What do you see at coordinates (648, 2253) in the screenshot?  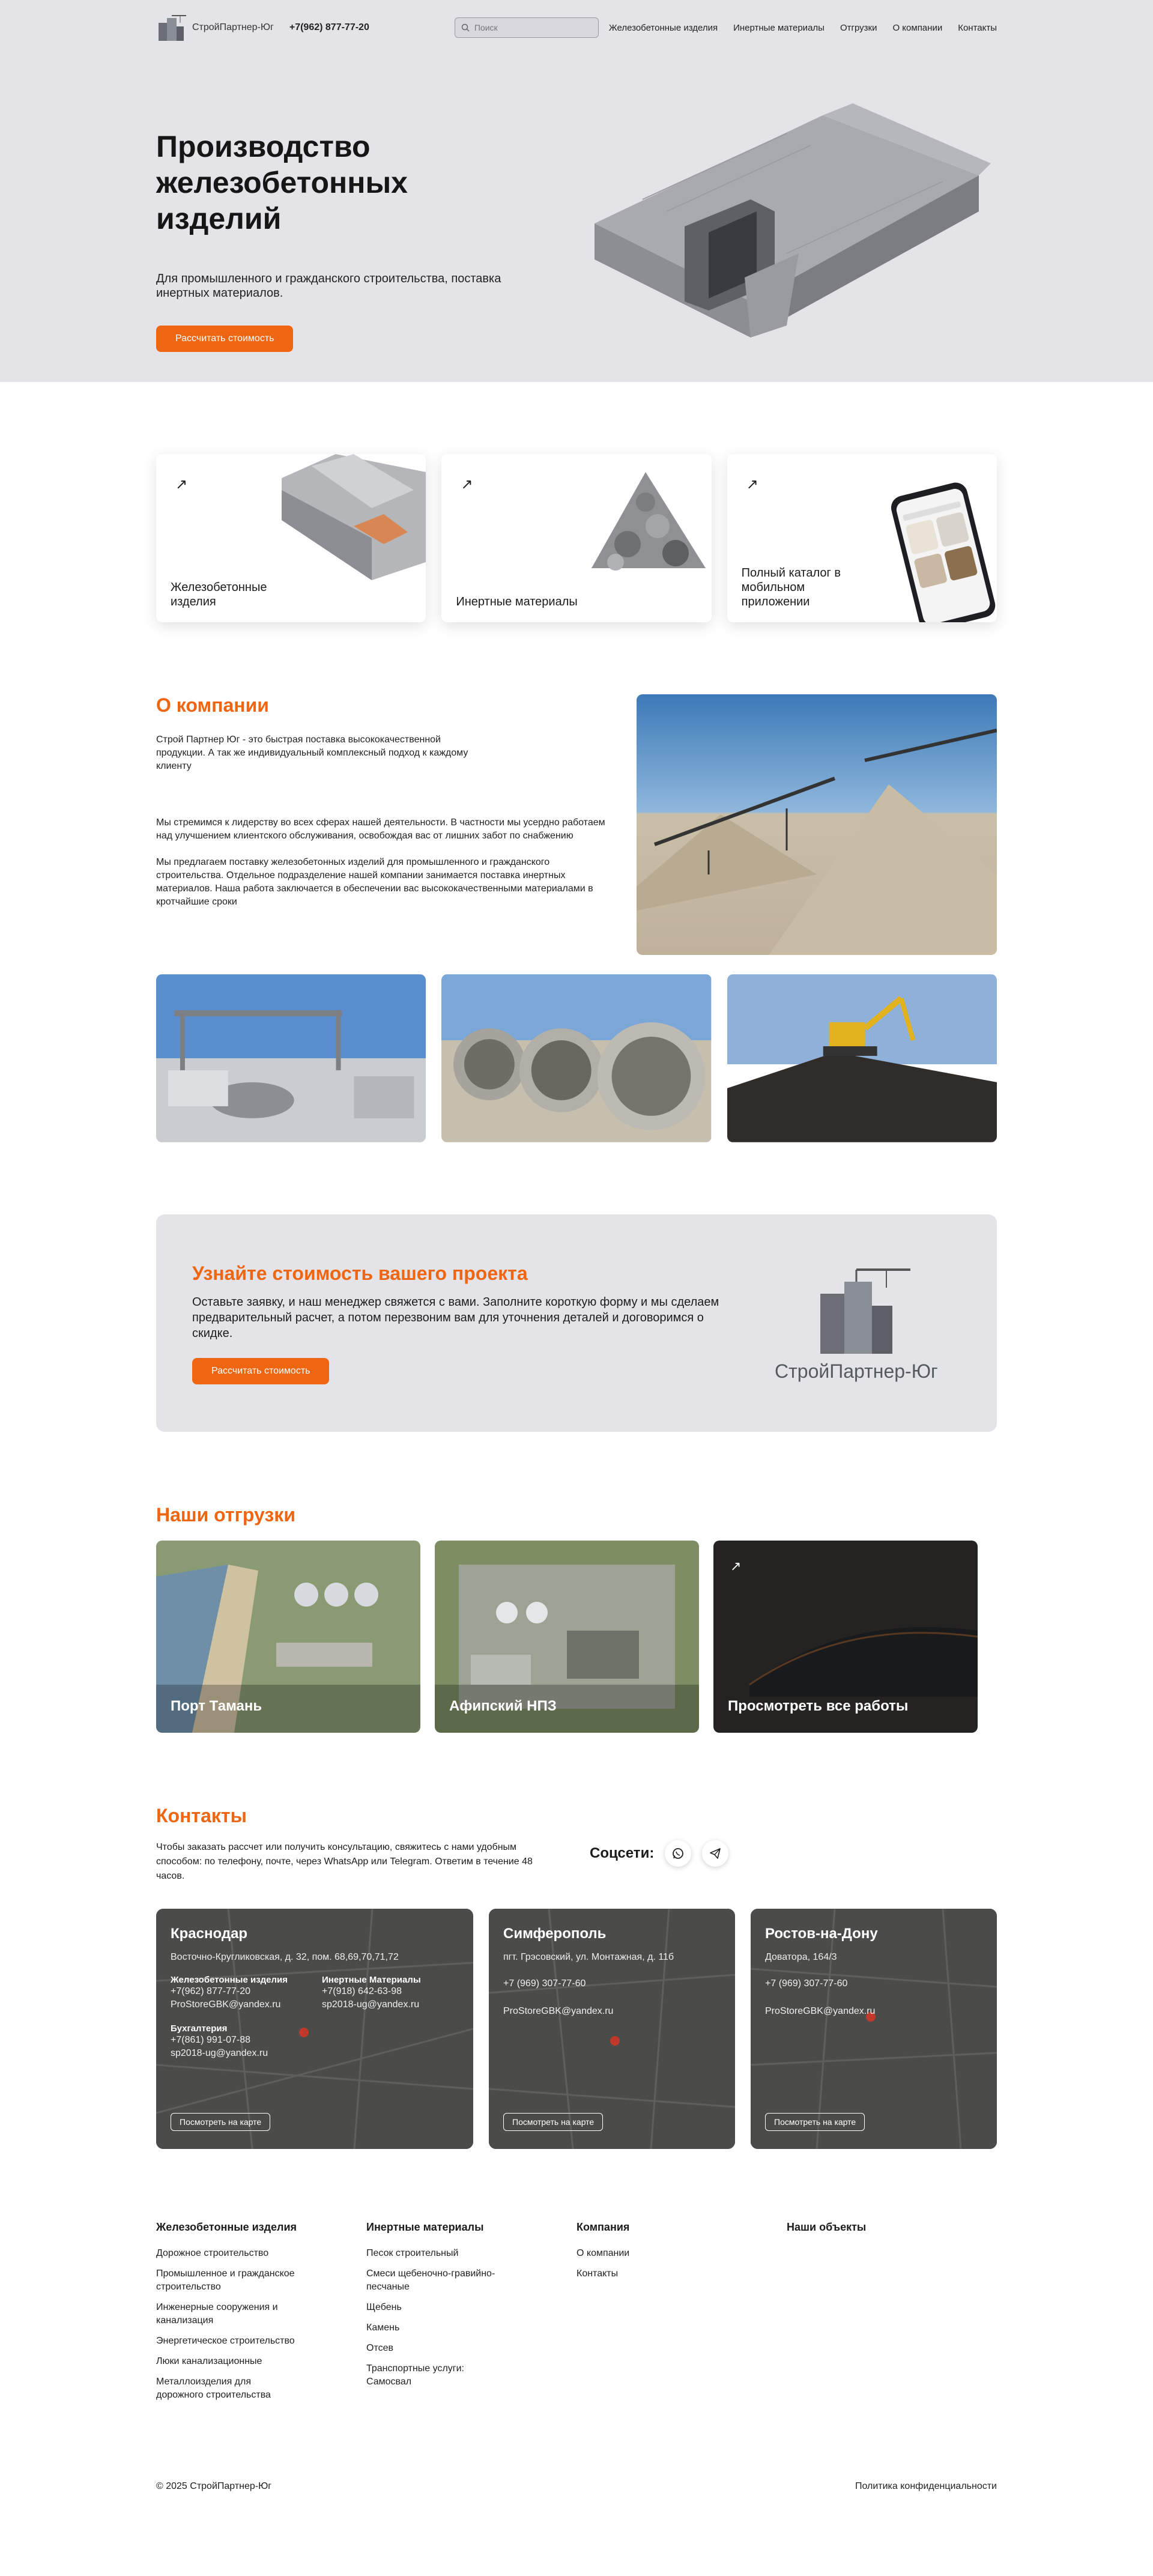 I see `footer-link: О компании` at bounding box center [648, 2253].